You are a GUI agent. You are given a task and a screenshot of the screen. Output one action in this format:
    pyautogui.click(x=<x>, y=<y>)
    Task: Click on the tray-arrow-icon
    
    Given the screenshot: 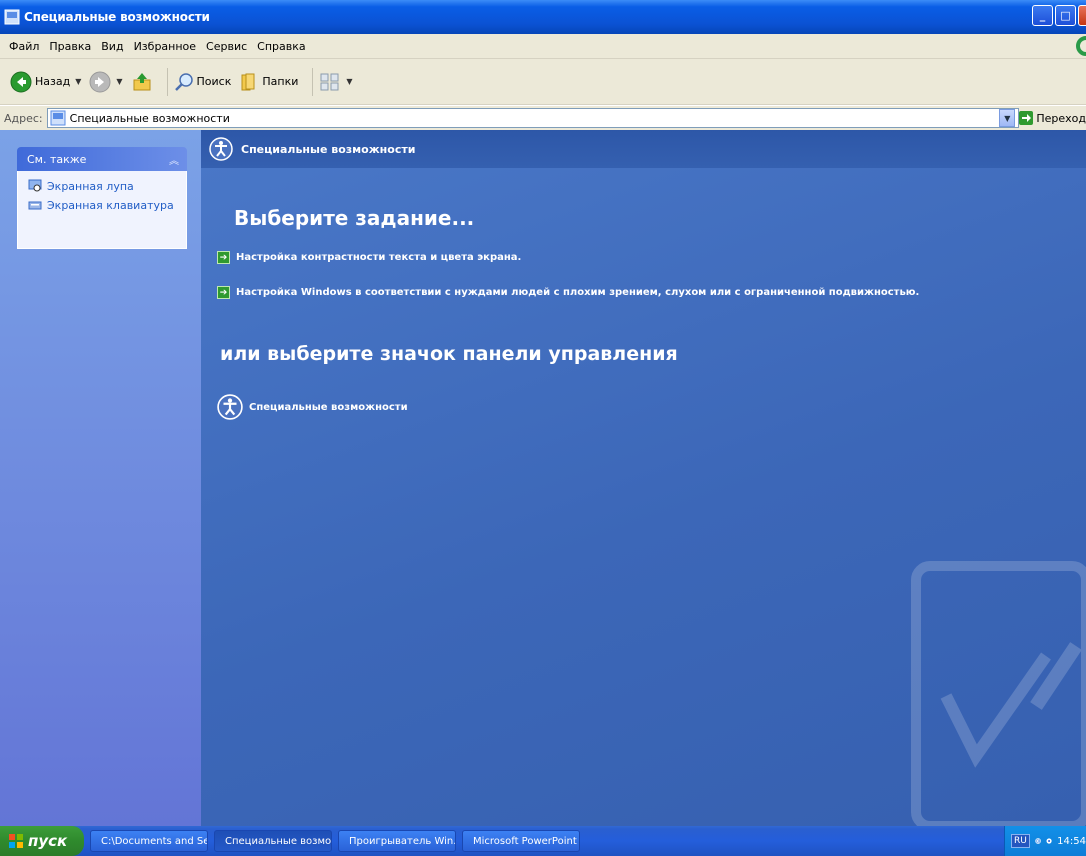 What is the action you would take?
    pyautogui.click(x=1038, y=841)
    